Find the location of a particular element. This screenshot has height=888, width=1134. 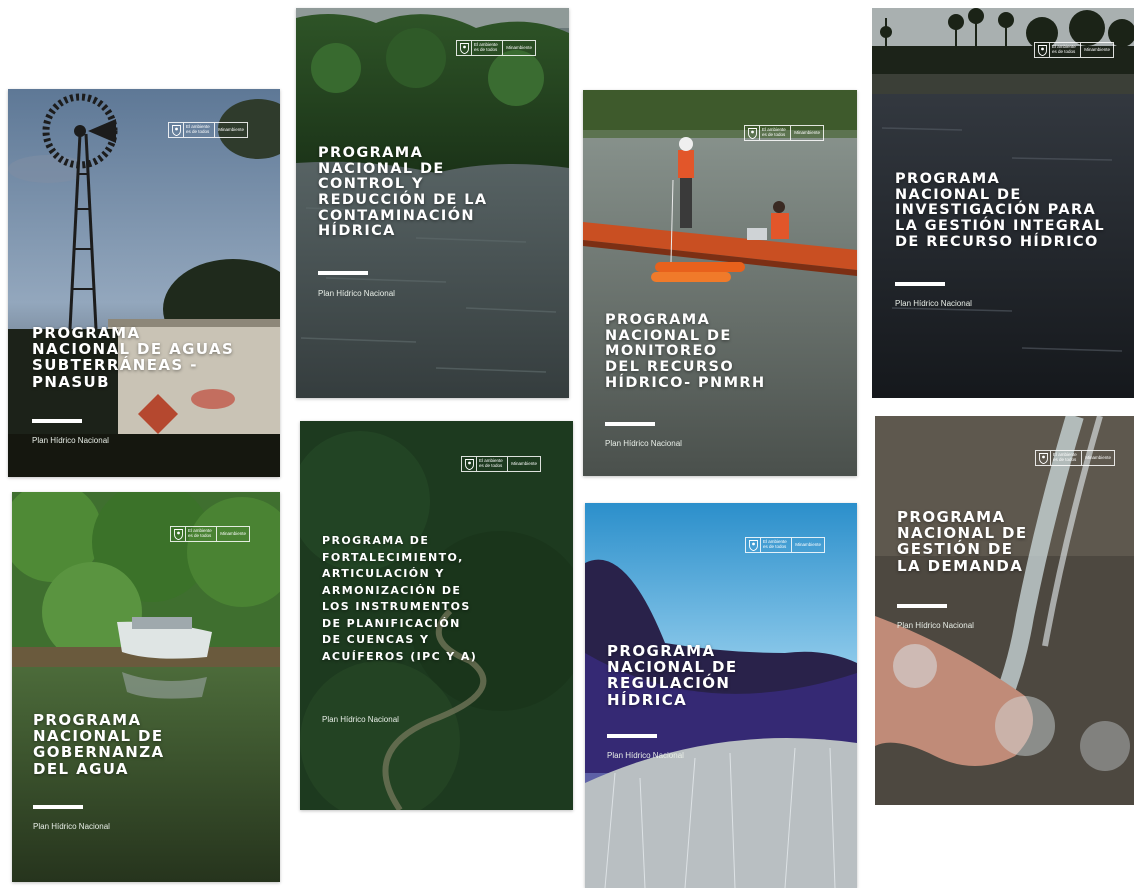

water-hand-photo is located at coordinates (1004, 610).